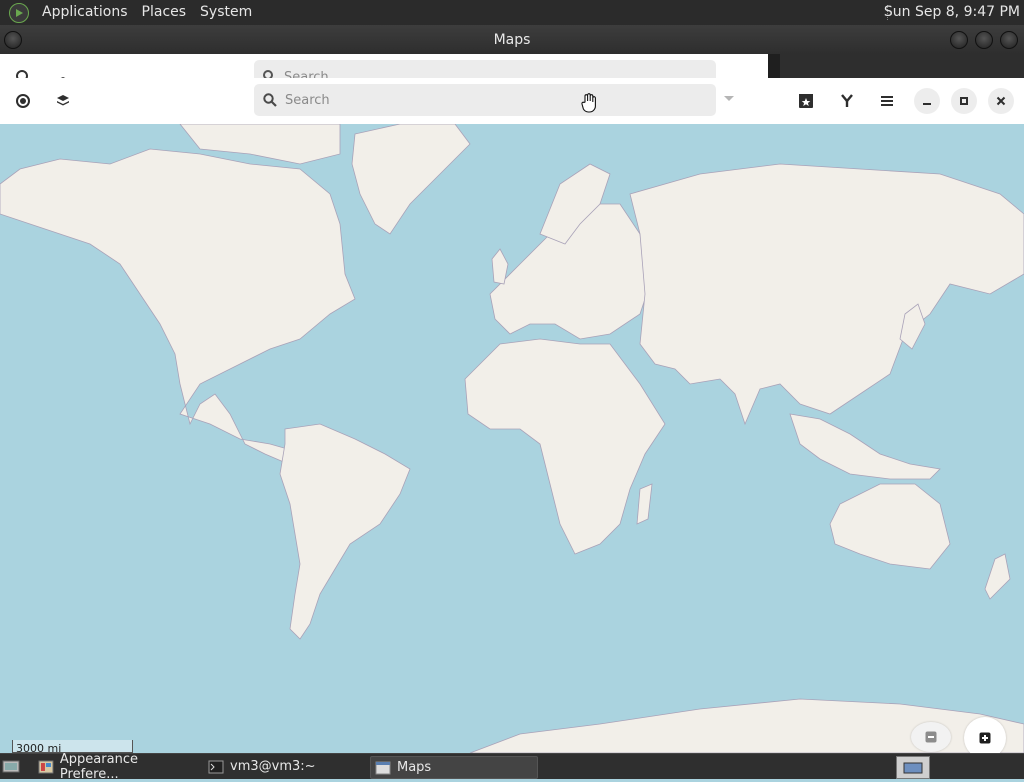 The image size is (1024, 782). I want to click on layers-icon, so click(63, 100).